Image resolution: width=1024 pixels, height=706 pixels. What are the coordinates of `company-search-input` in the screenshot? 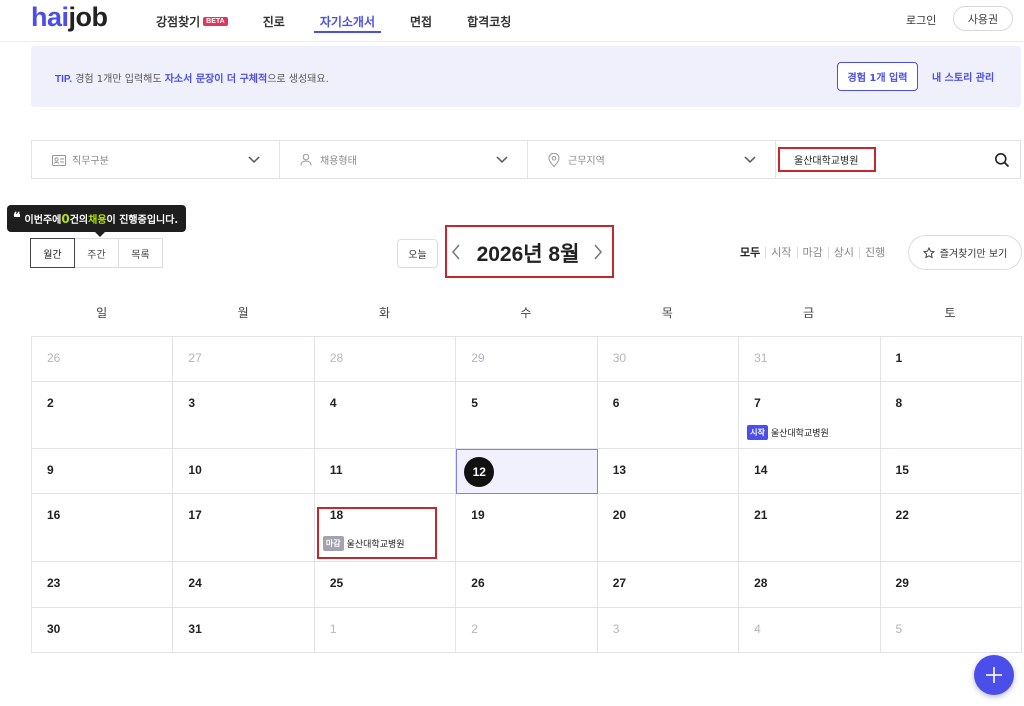 It's located at (898, 159).